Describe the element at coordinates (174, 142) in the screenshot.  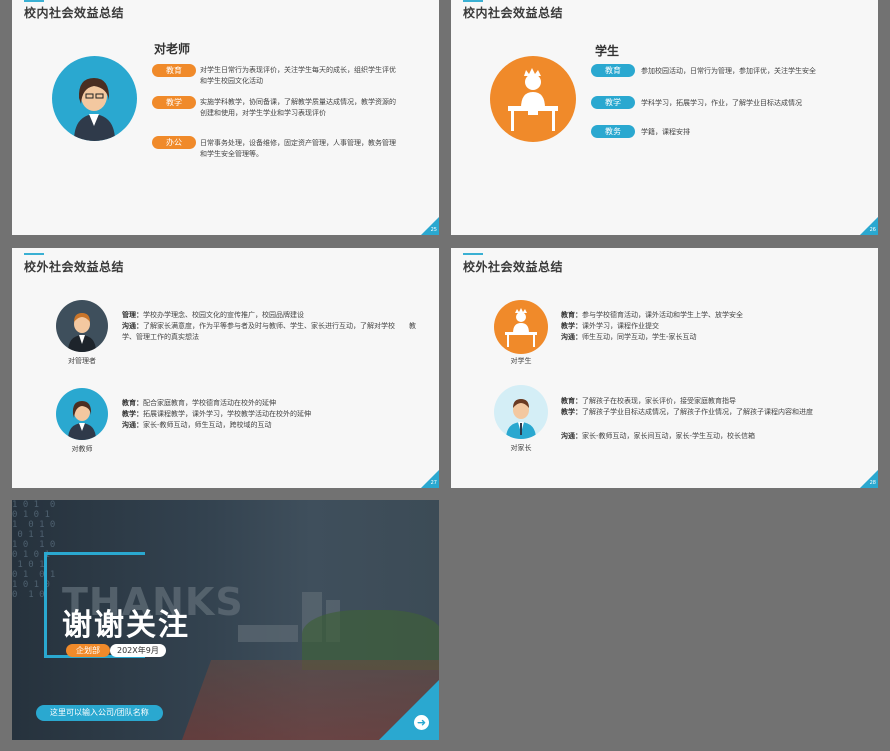
I see `tag-office: 办公` at that location.